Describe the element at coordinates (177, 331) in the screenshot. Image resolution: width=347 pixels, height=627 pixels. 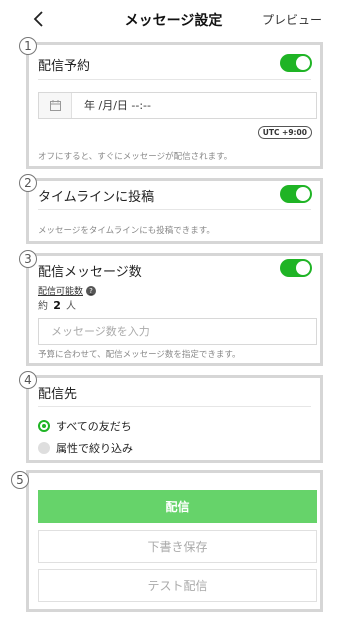
I see `message-count-input` at that location.